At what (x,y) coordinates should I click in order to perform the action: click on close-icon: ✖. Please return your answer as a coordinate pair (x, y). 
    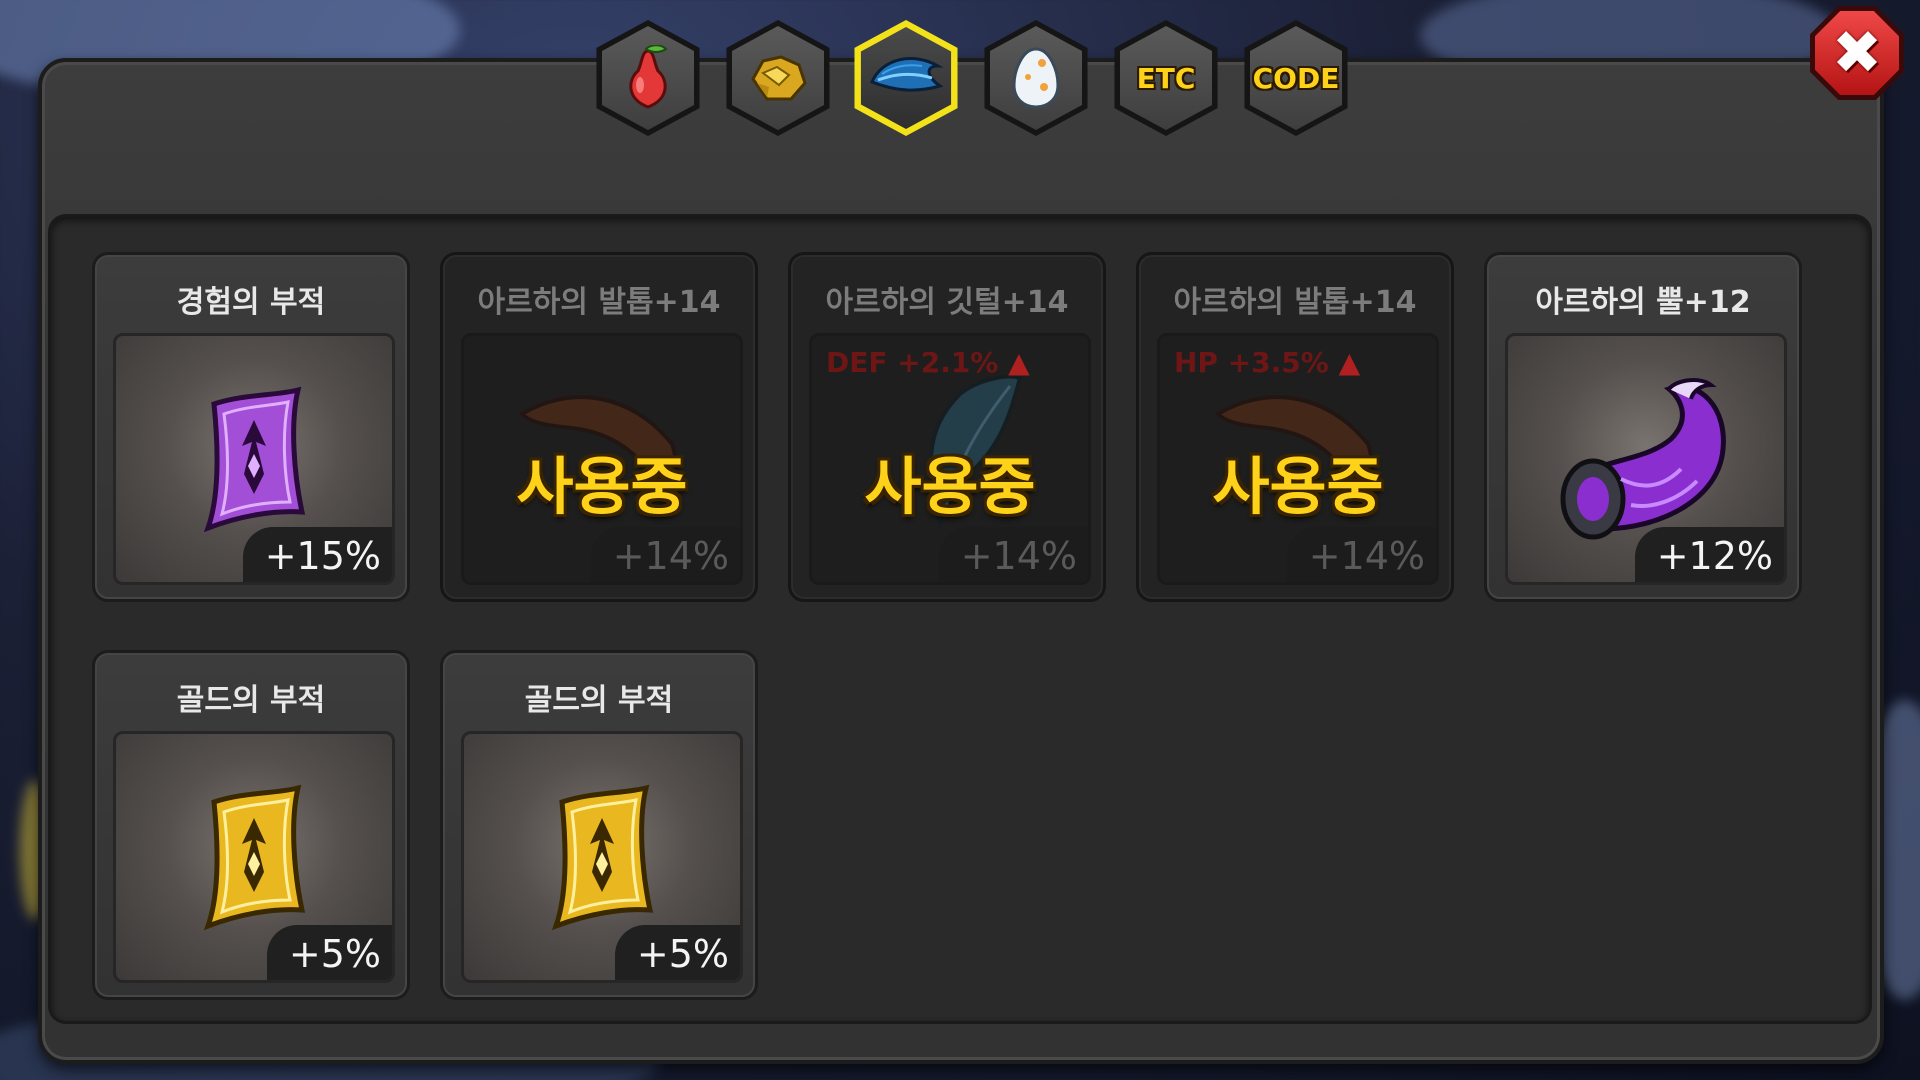
    Looking at the image, I should click on (1857, 53).